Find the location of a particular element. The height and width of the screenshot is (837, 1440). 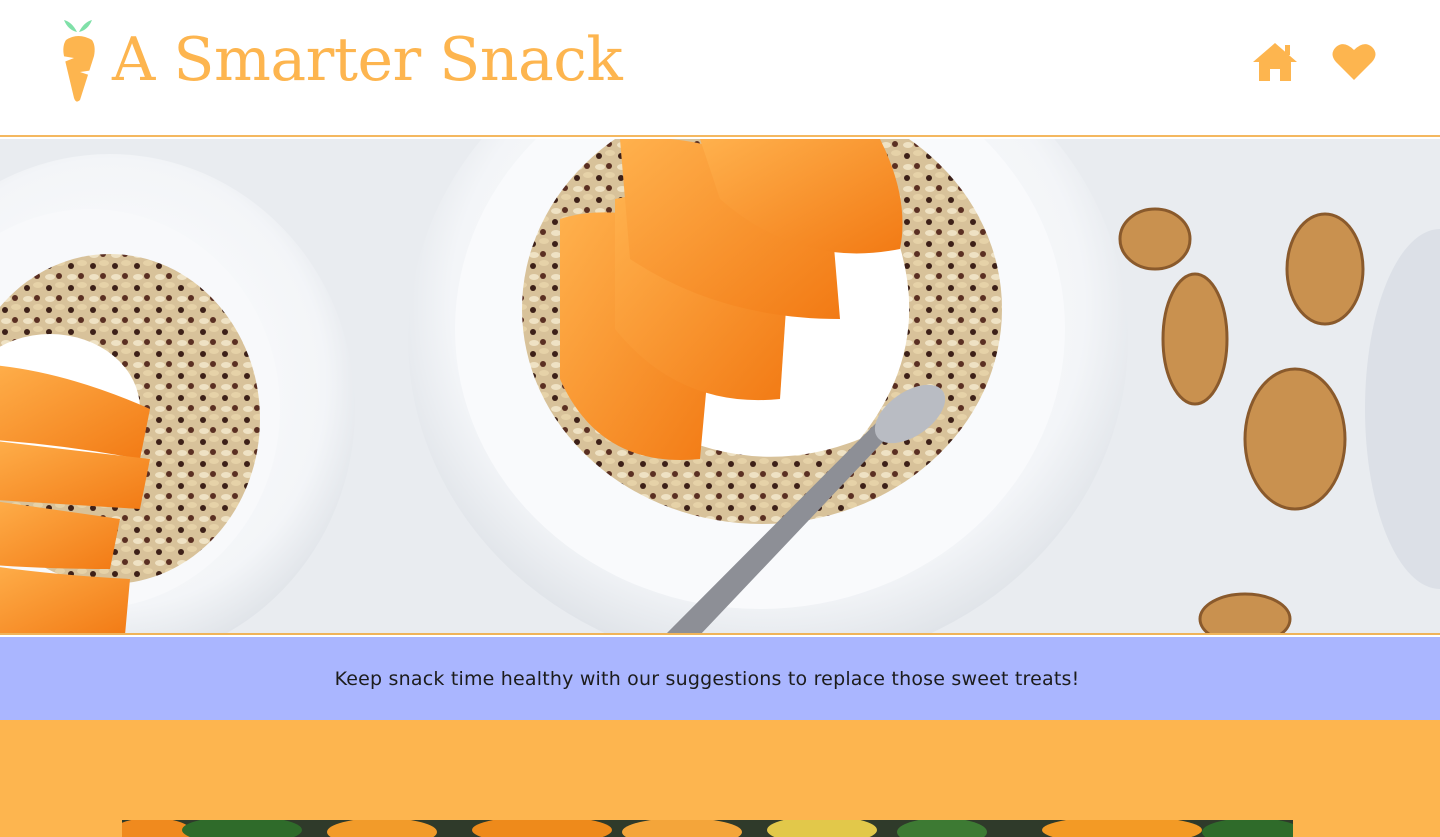

heart-icon is located at coordinates (1354, 62).